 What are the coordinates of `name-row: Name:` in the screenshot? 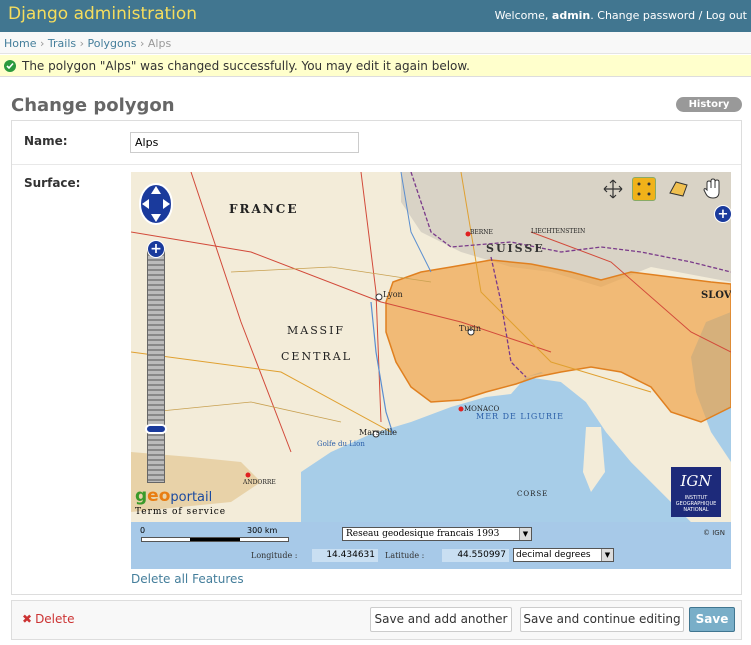 It's located at (376, 143).